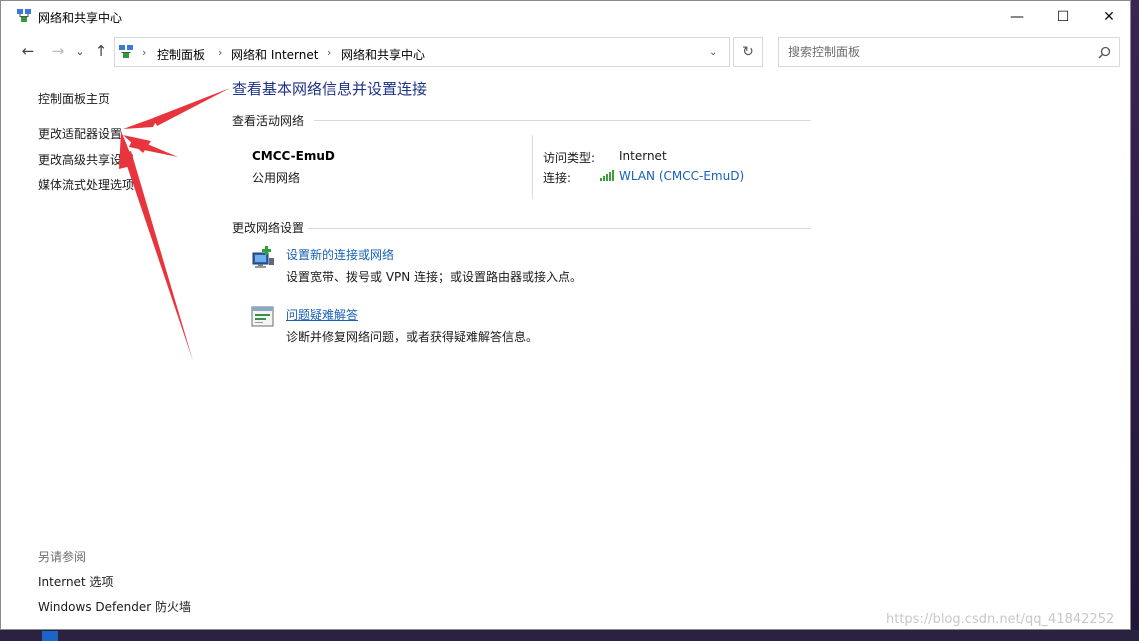  I want to click on address-bar: › 控制面板 › 网络和 Internet › 网络和共享中心 ⌄, so click(422, 52).